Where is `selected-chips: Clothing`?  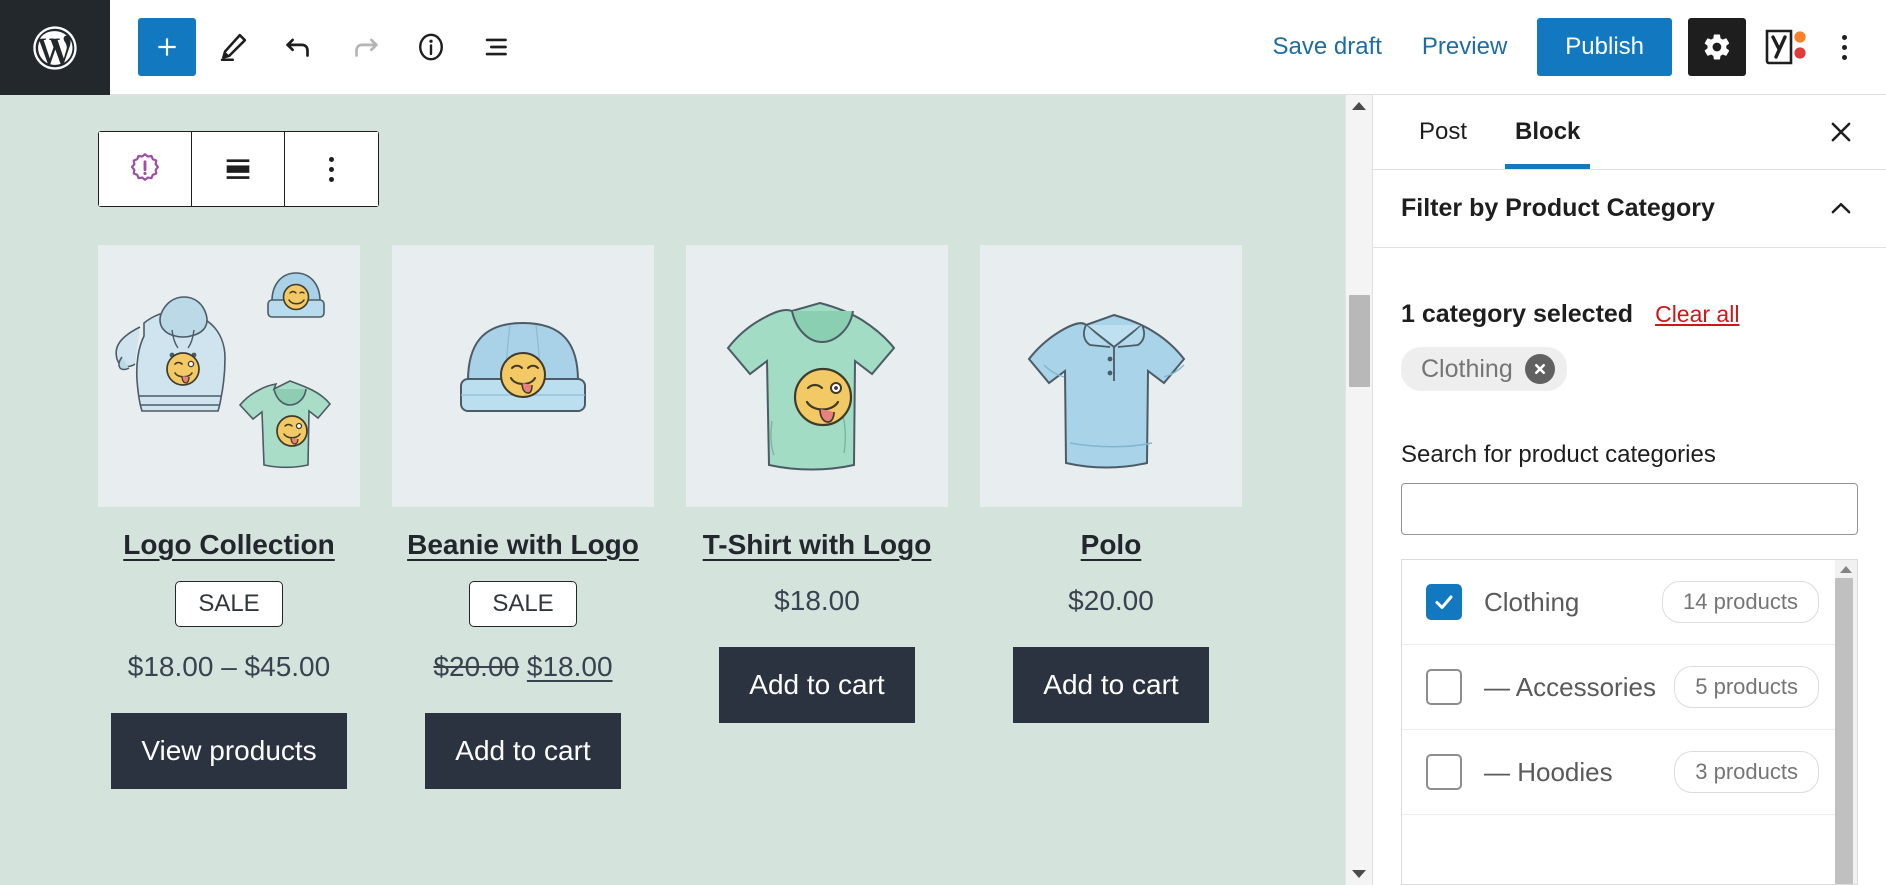 selected-chips: Clothing is located at coordinates (1629, 369).